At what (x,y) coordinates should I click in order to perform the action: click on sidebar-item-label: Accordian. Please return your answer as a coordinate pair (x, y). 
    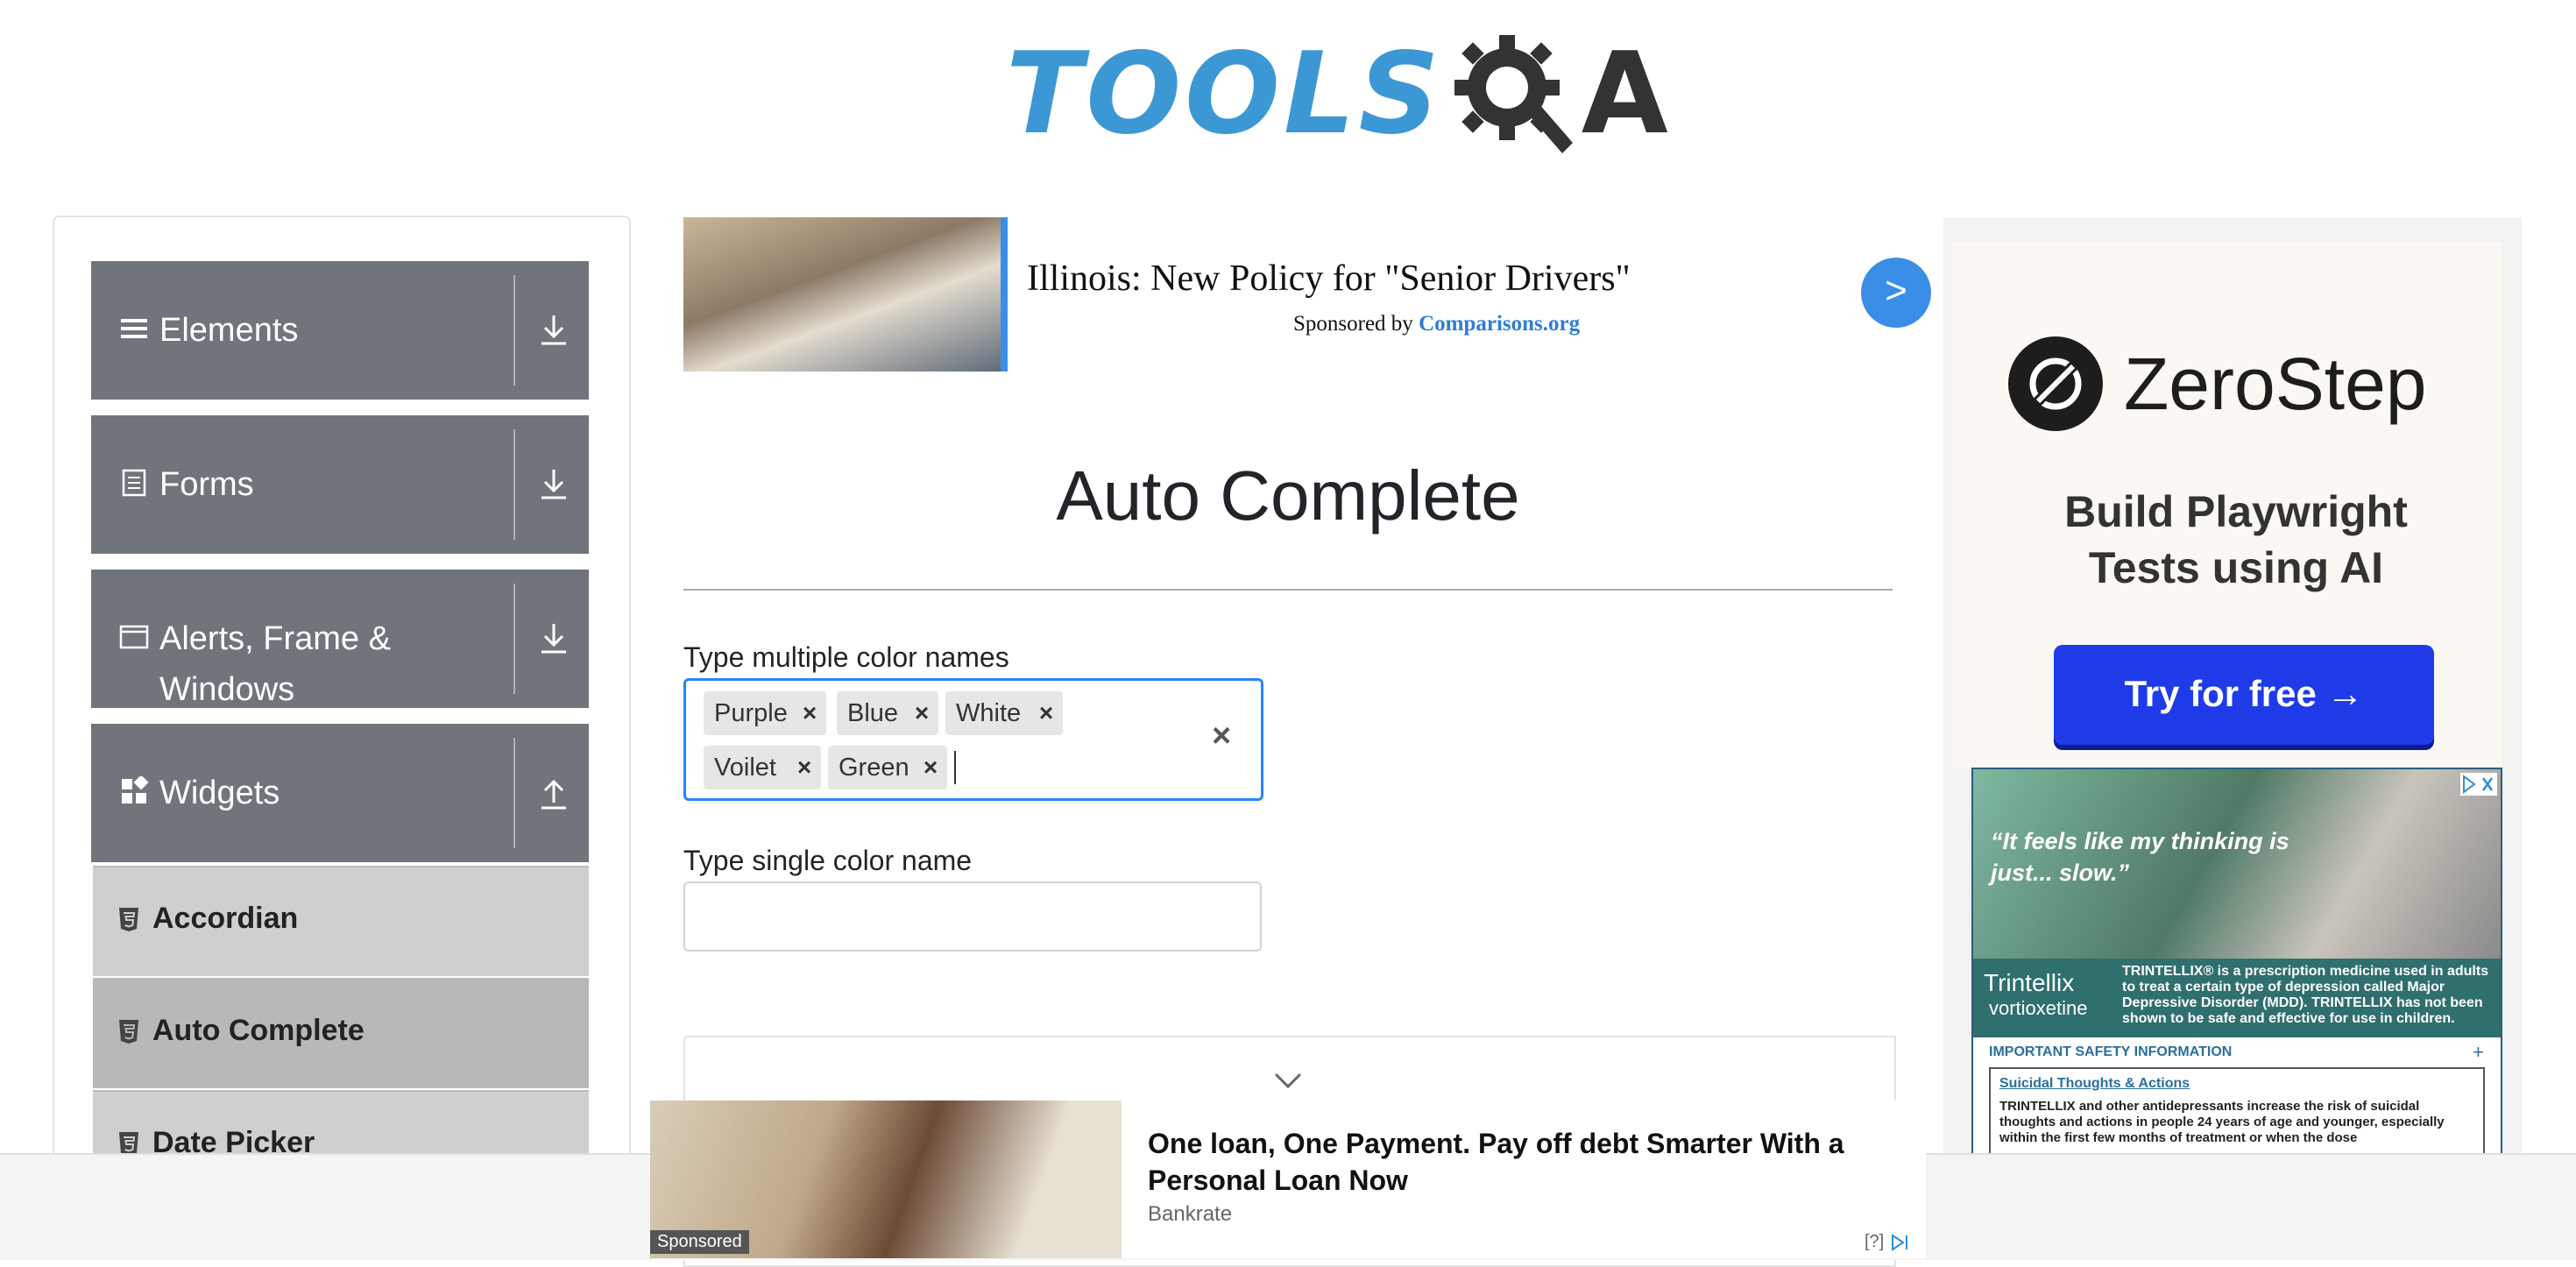
    Looking at the image, I should click on (225, 919).